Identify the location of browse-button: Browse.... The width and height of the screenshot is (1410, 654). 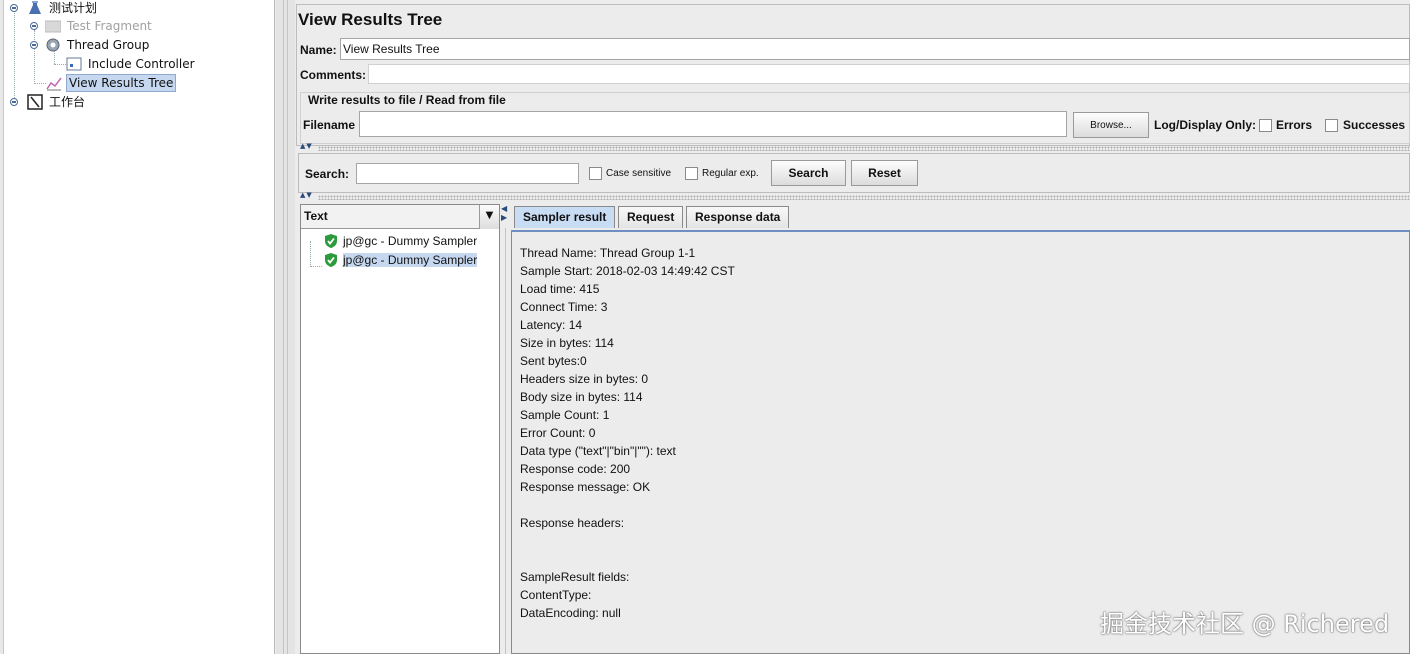
(1111, 125).